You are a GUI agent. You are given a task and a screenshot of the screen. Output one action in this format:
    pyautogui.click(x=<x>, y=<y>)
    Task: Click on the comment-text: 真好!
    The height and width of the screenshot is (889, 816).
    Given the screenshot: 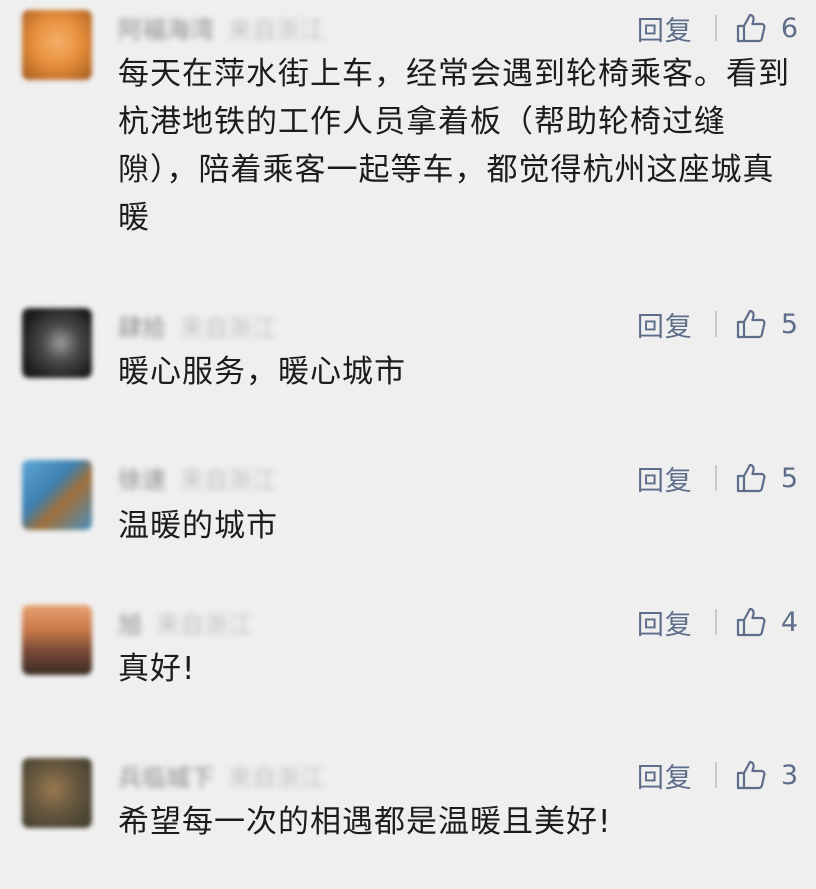 What is the action you would take?
    pyautogui.click(x=157, y=669)
    